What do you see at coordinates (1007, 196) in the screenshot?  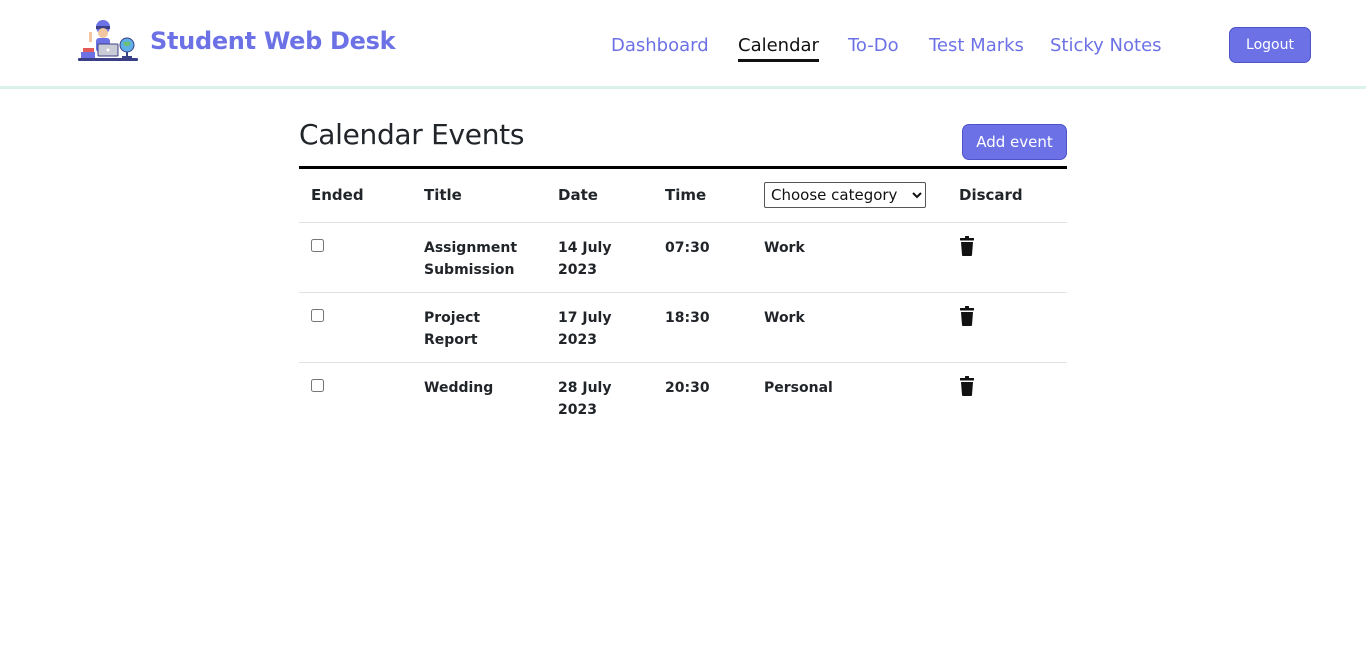 I see `header-discard: Discard` at bounding box center [1007, 196].